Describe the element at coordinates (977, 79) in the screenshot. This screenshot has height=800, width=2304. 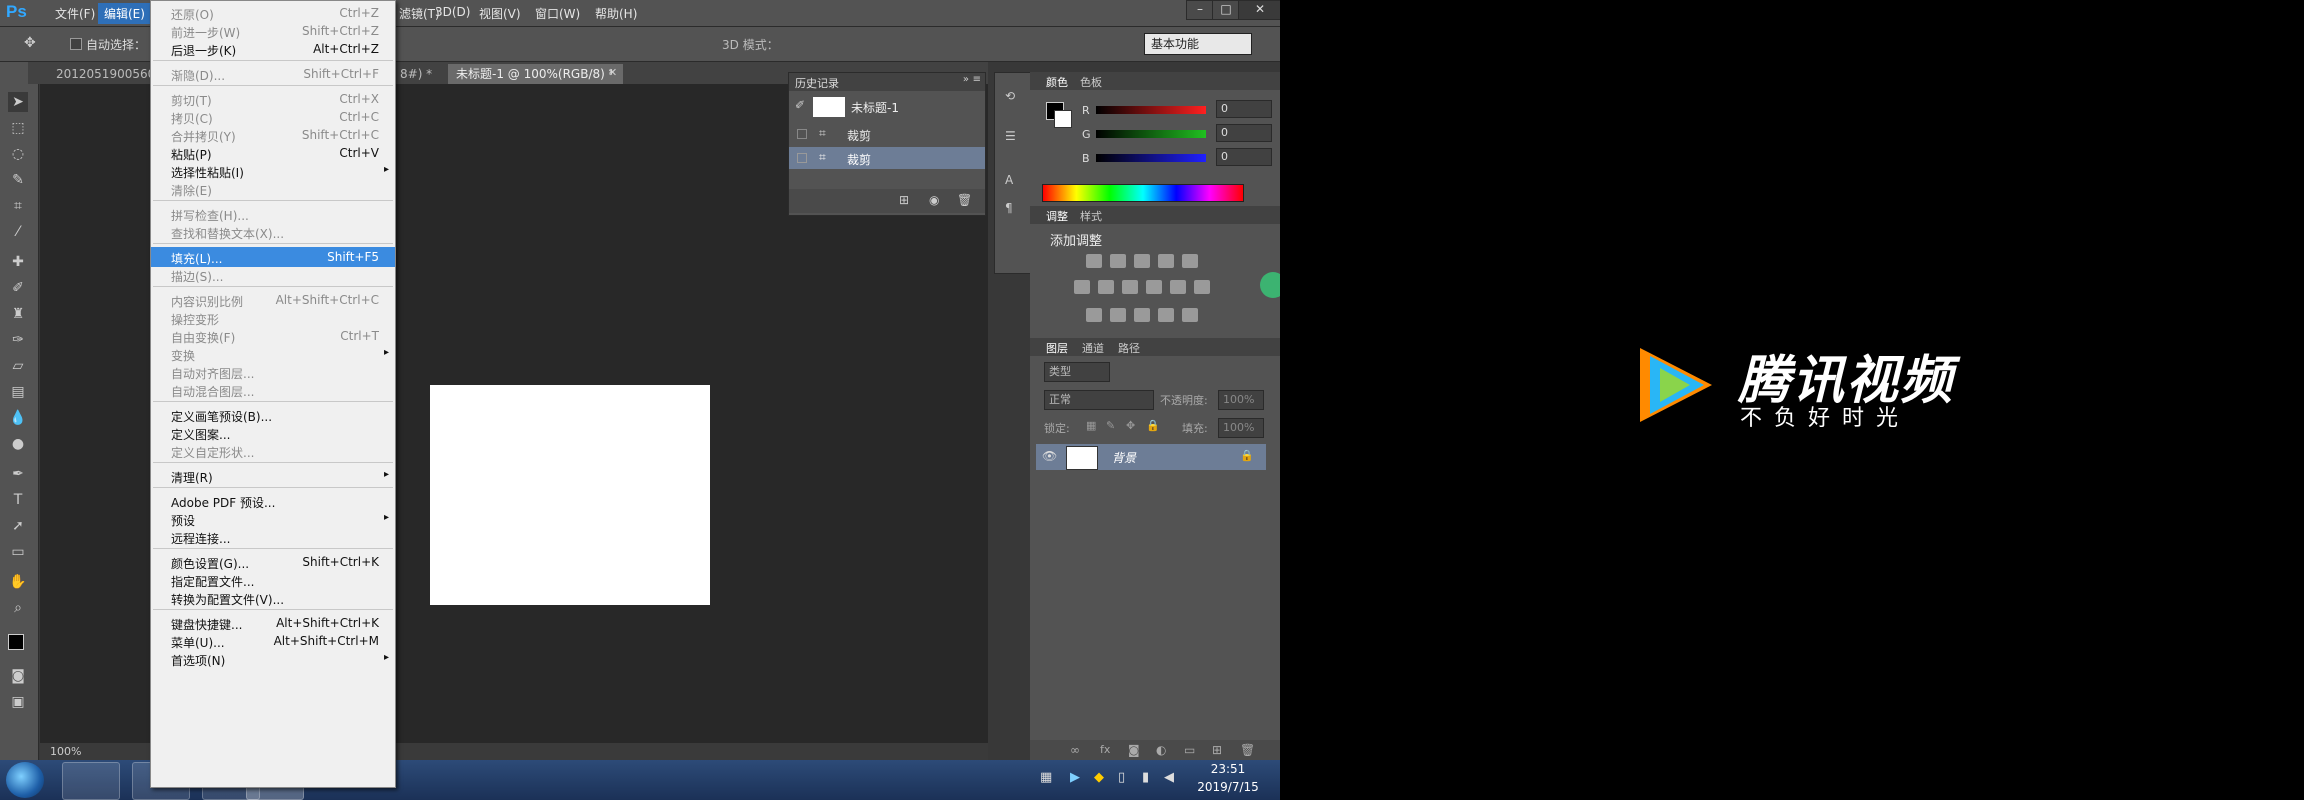
I see `panel-menu-icon: ≡` at that location.